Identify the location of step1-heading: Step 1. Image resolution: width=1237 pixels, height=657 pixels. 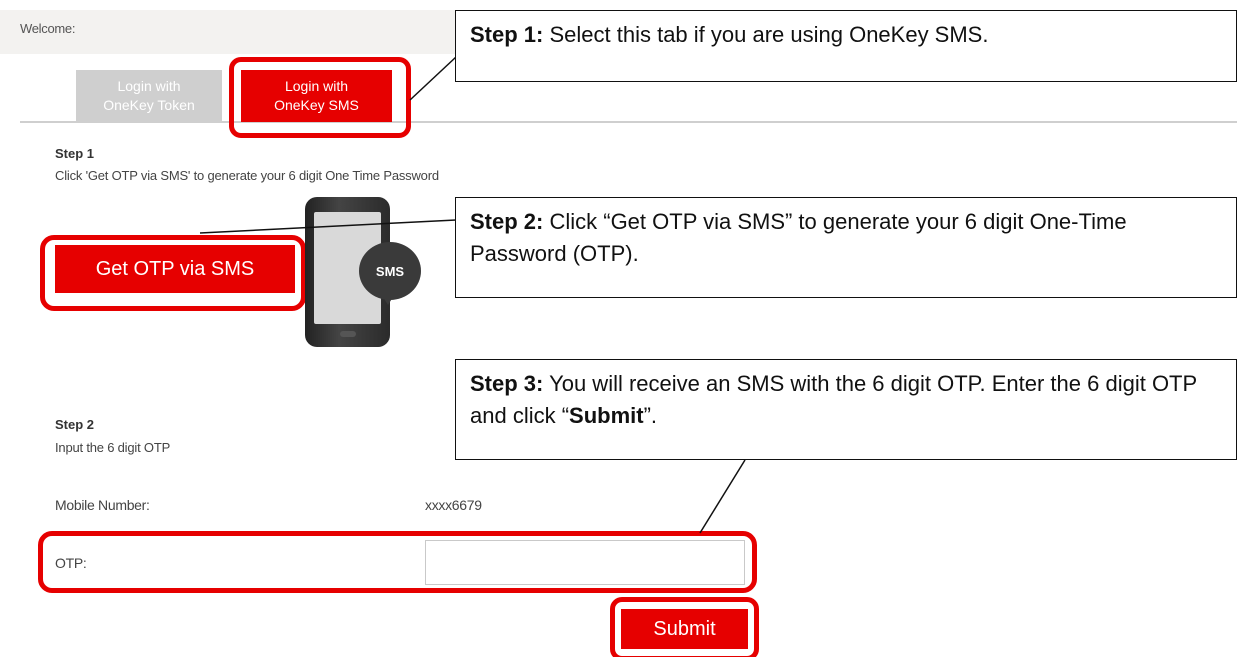
(75, 153).